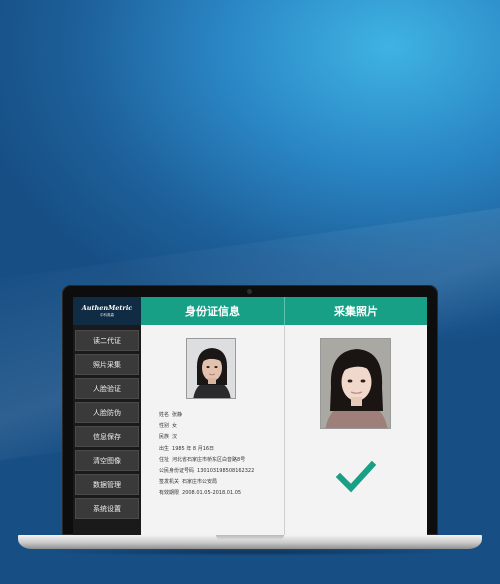 This screenshot has width=500, height=584. Describe the element at coordinates (177, 471) in the screenshot. I see `id-number-label: 公民身份证号码` at that location.